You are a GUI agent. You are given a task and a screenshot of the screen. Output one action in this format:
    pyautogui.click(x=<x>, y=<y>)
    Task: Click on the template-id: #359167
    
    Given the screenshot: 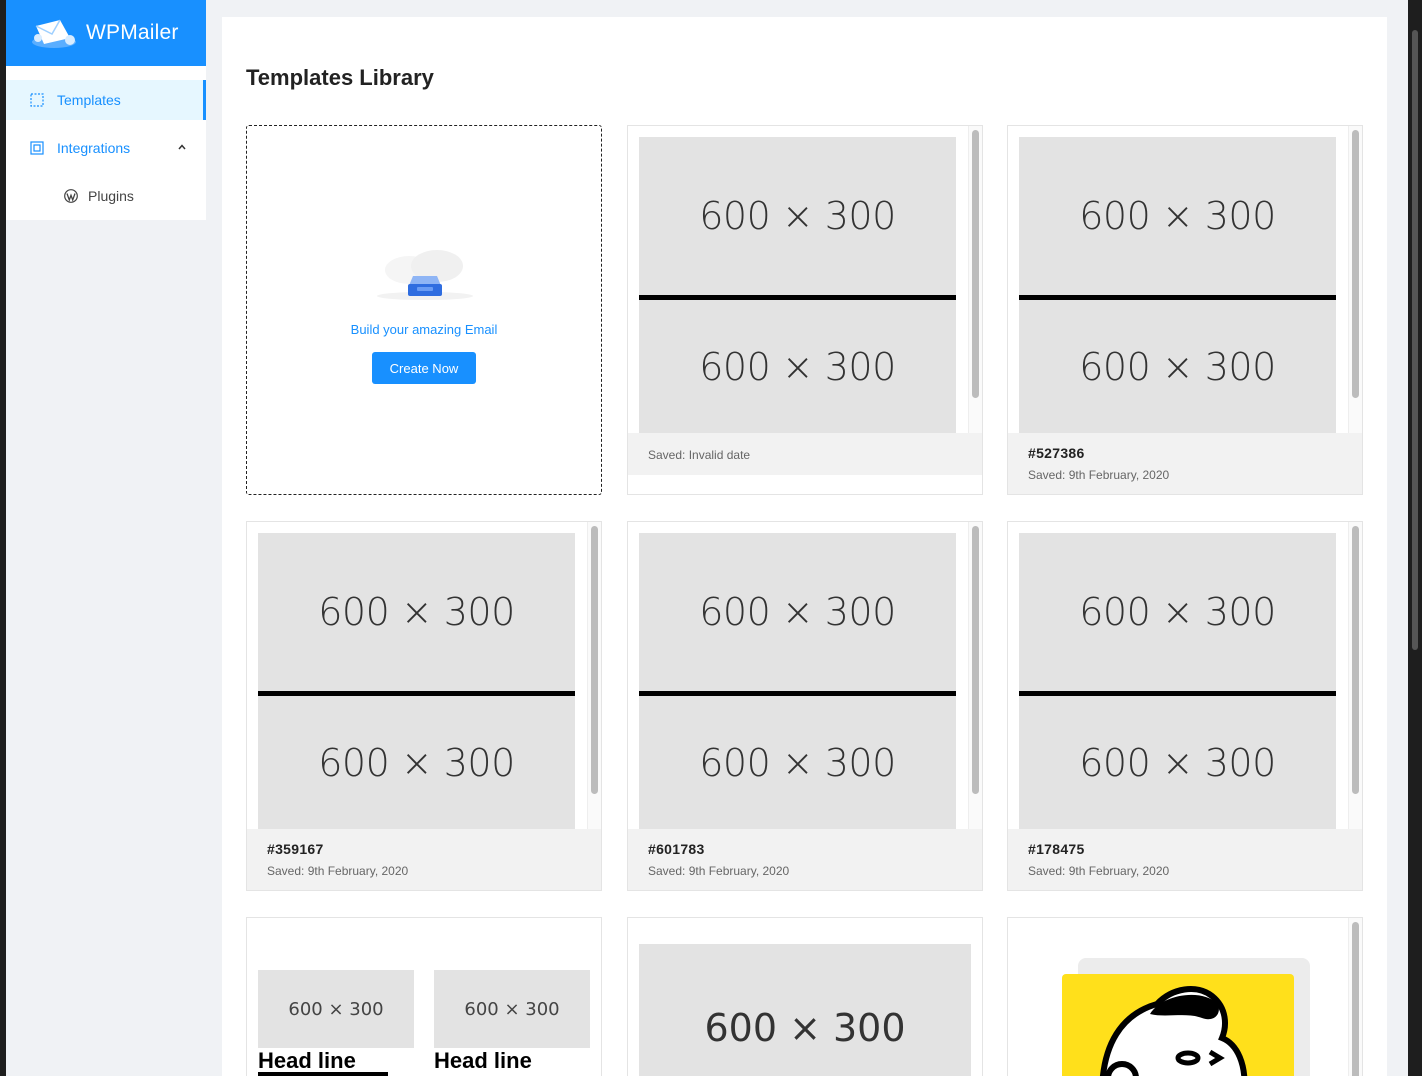 What is the action you would take?
    pyautogui.click(x=295, y=849)
    